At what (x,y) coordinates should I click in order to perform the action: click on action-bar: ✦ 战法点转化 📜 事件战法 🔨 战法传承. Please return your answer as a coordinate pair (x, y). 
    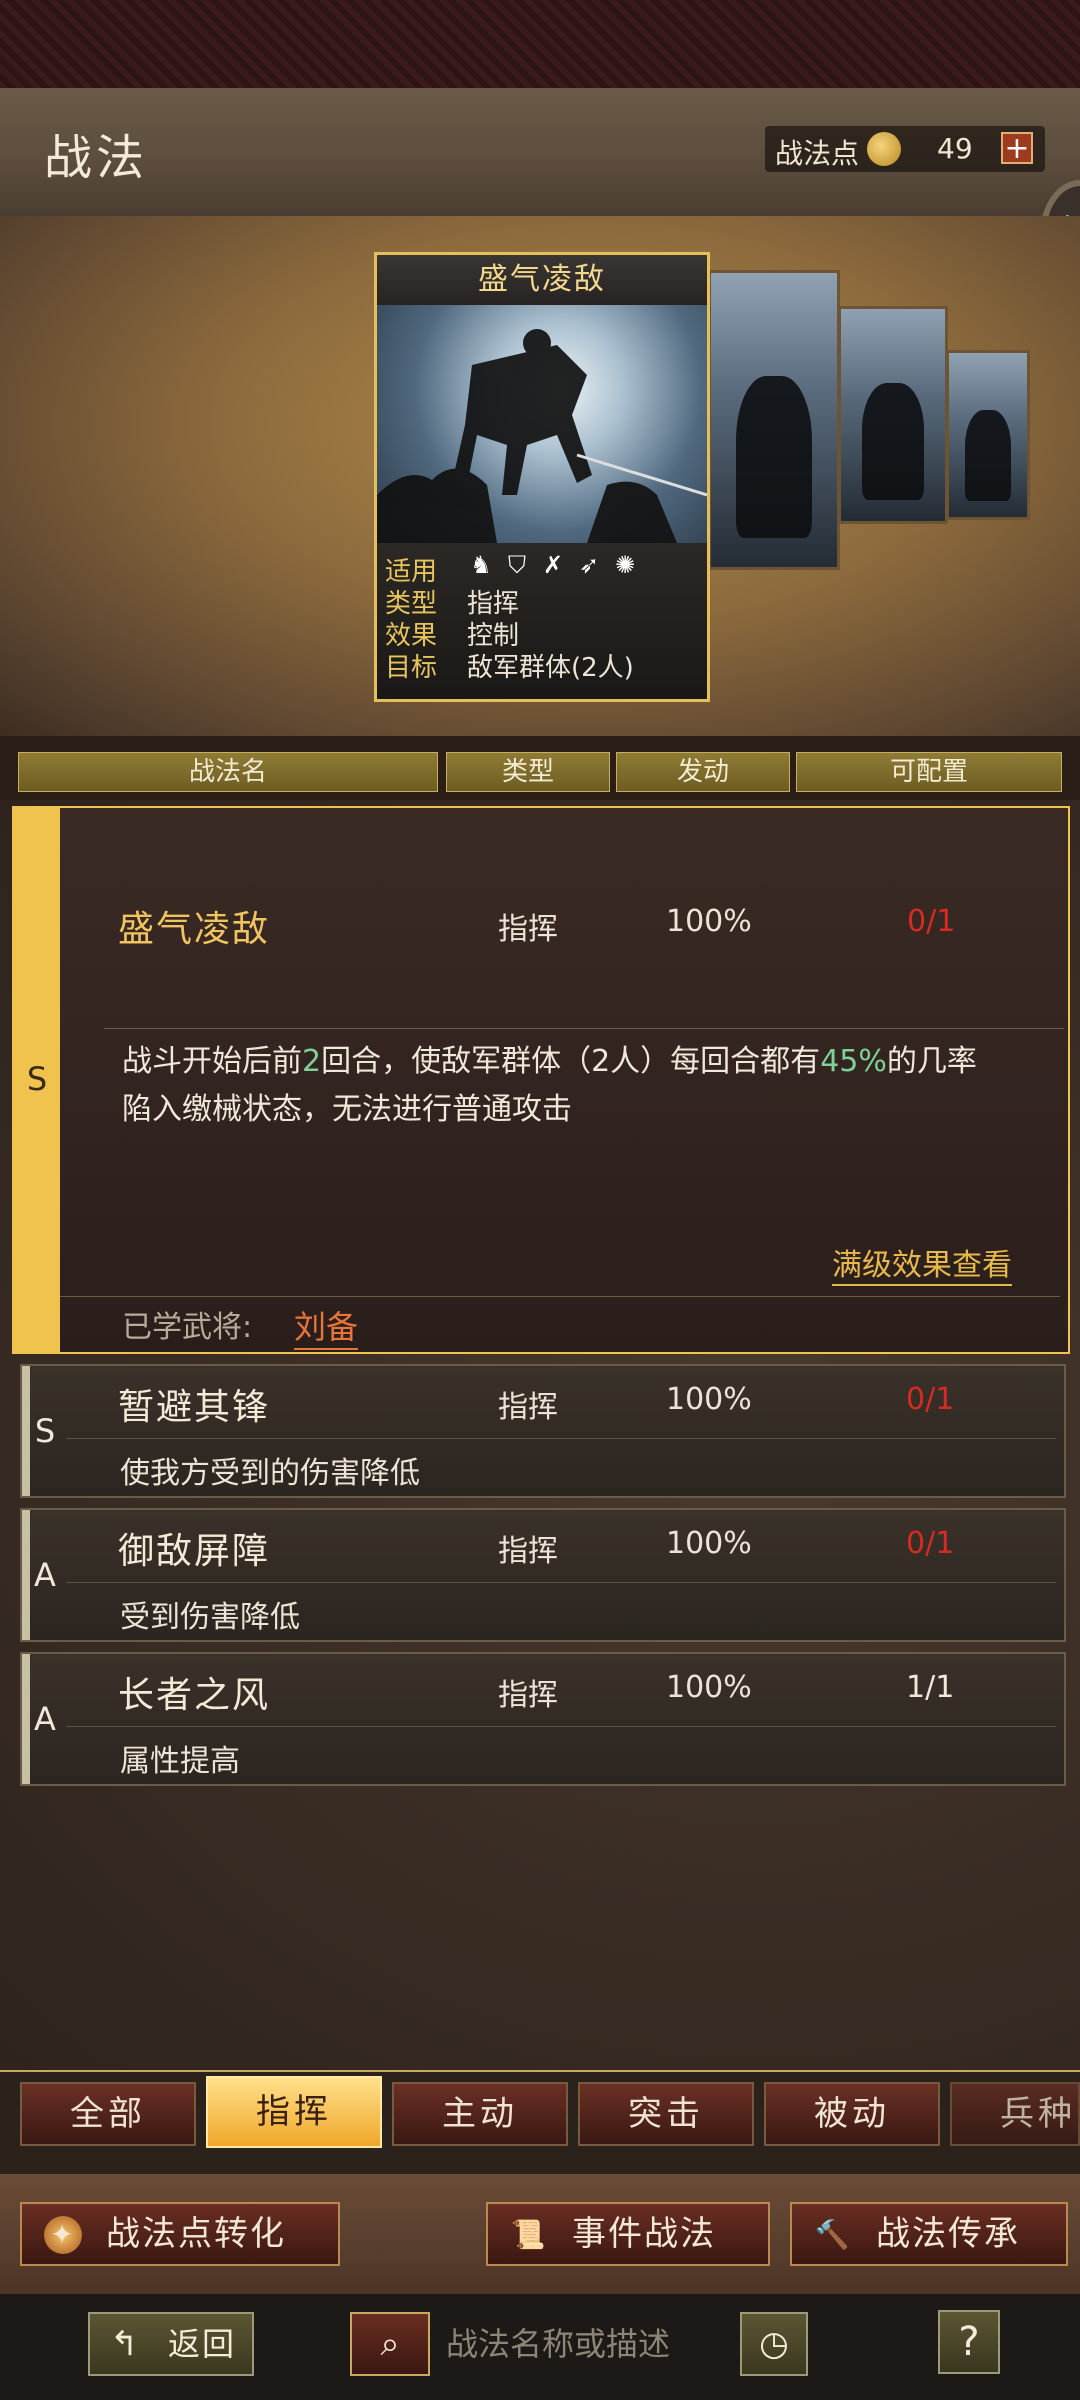
    Looking at the image, I should click on (540, 2234).